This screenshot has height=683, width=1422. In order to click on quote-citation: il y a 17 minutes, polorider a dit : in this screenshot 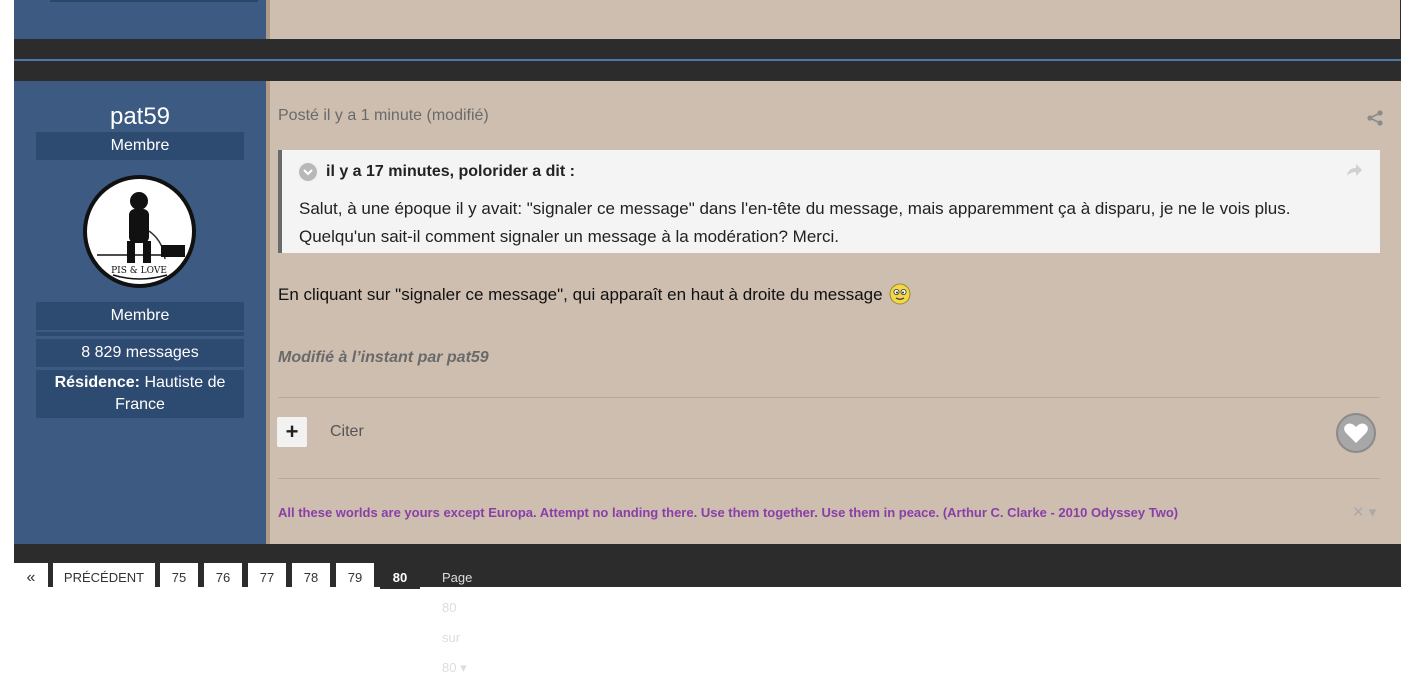, I will do `click(450, 172)`.